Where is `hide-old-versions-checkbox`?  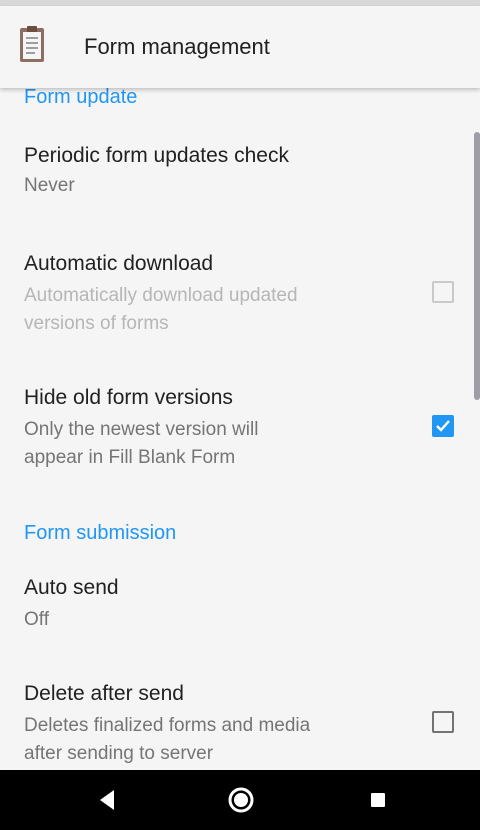
hide-old-versions-checkbox is located at coordinates (443, 426).